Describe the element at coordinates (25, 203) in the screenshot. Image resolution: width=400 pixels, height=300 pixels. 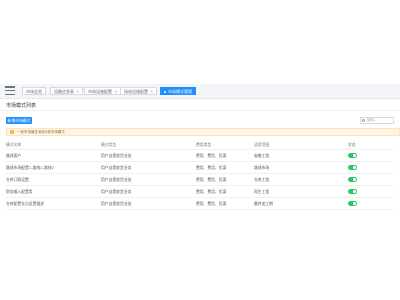
I see `cell-name: 仓库配置仓点设置描述` at that location.